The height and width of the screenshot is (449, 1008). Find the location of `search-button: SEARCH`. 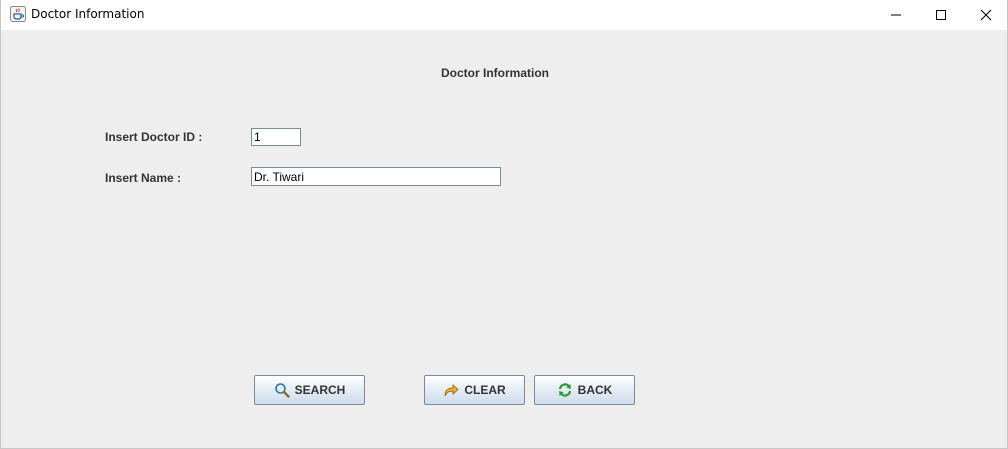

search-button: SEARCH is located at coordinates (309, 390).